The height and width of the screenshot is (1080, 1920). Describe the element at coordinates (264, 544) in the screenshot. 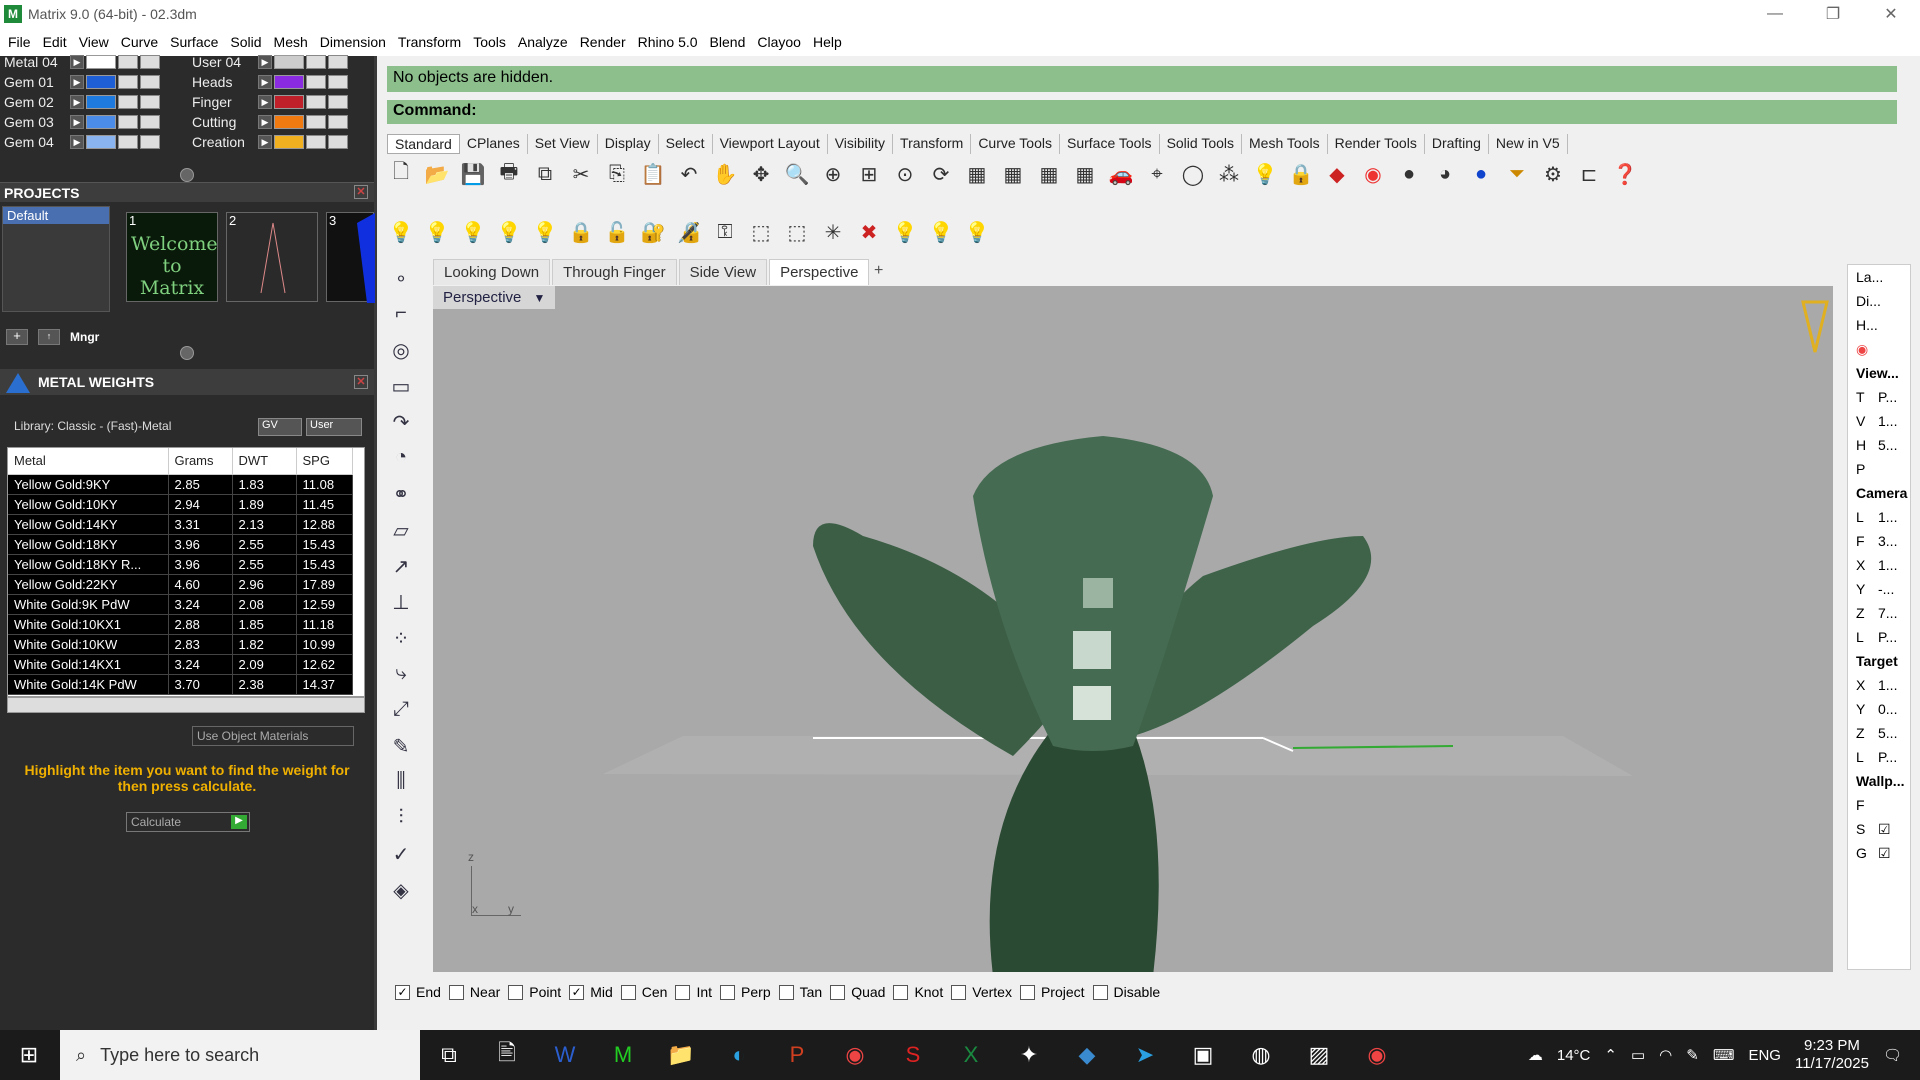

I see `table-cell: 2.55` at that location.